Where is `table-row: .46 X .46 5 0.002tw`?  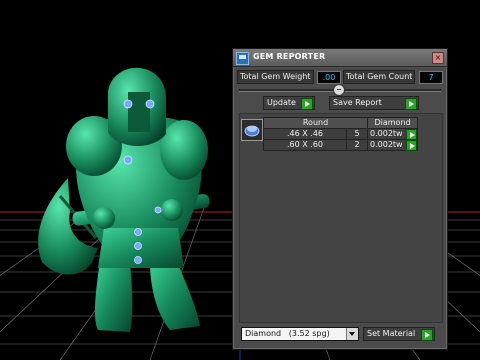 table-row: .46 X .46 5 0.002tw is located at coordinates (340, 134).